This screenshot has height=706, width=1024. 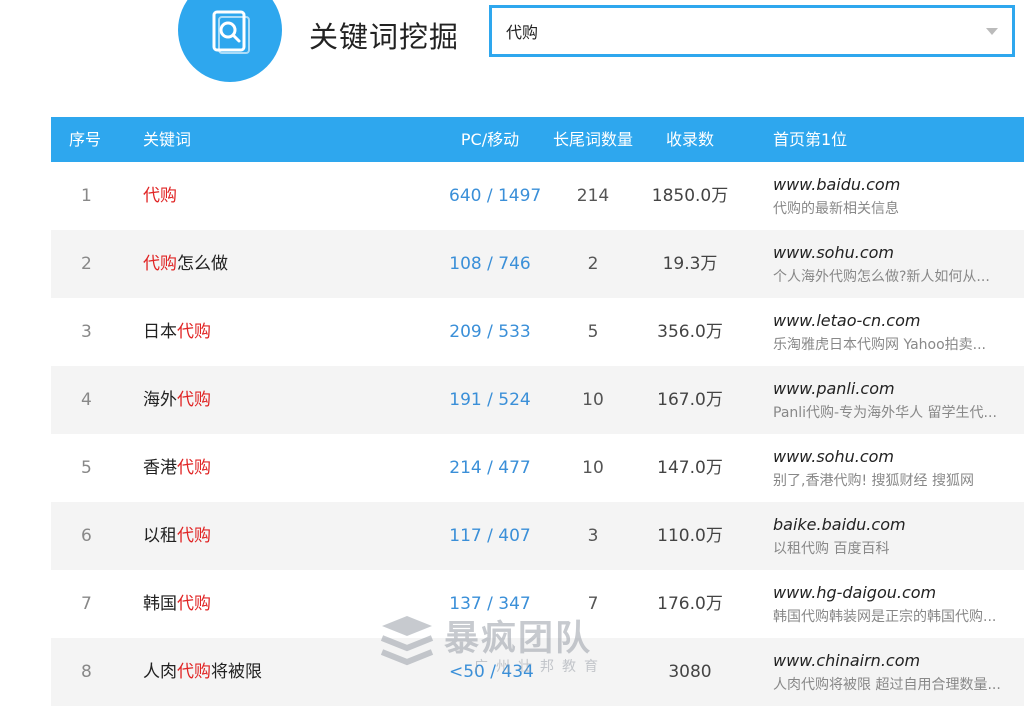 I want to click on indexed-count: 110.0万, so click(x=690, y=536).